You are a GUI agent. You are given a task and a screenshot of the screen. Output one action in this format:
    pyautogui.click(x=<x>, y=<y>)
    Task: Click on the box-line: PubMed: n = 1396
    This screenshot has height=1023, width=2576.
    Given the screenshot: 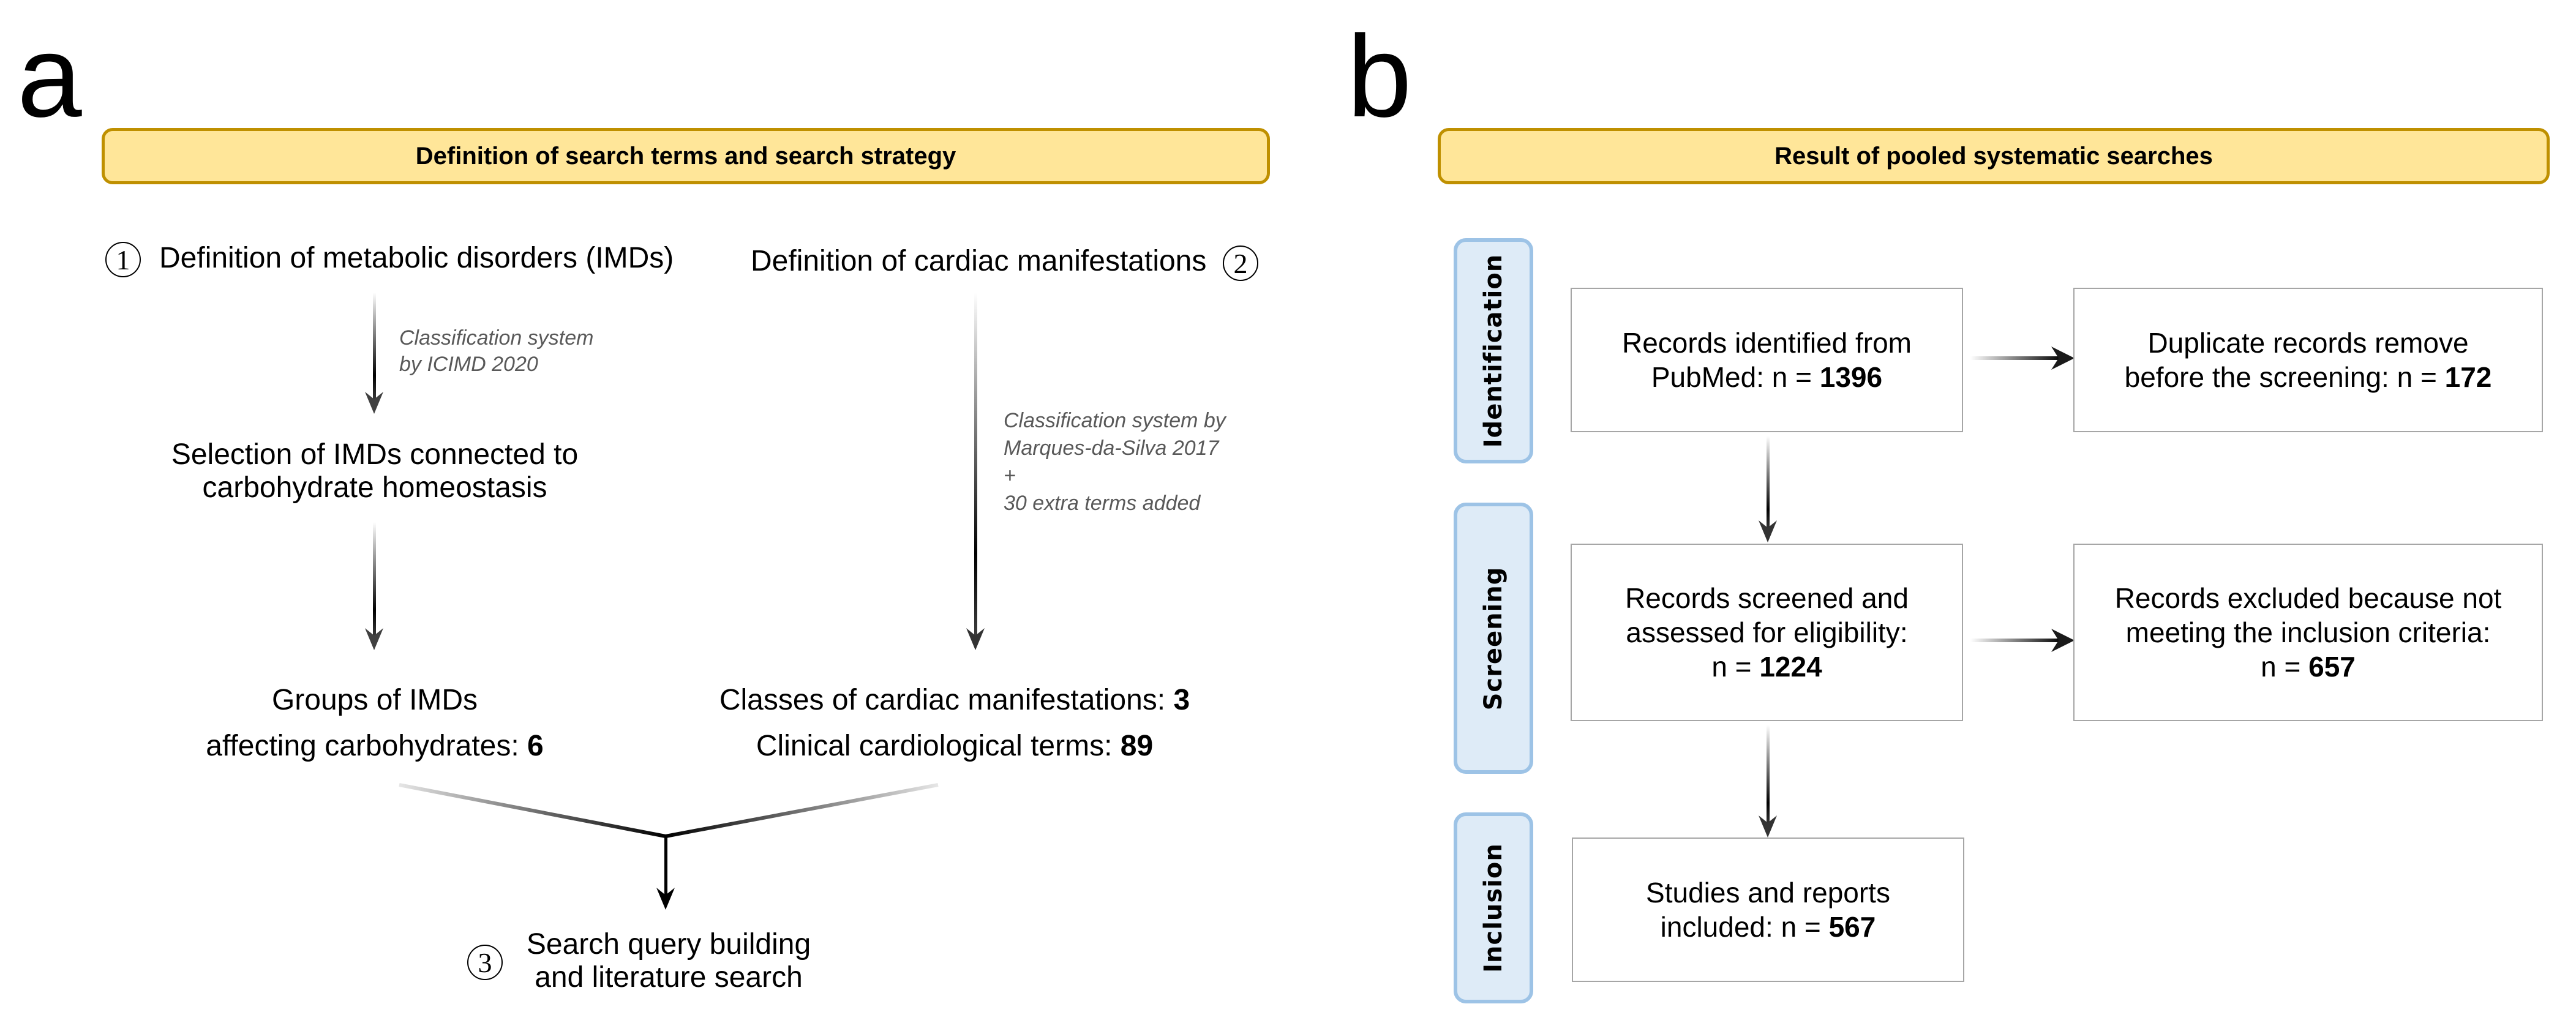 What is the action you would take?
    pyautogui.click(x=1767, y=377)
    